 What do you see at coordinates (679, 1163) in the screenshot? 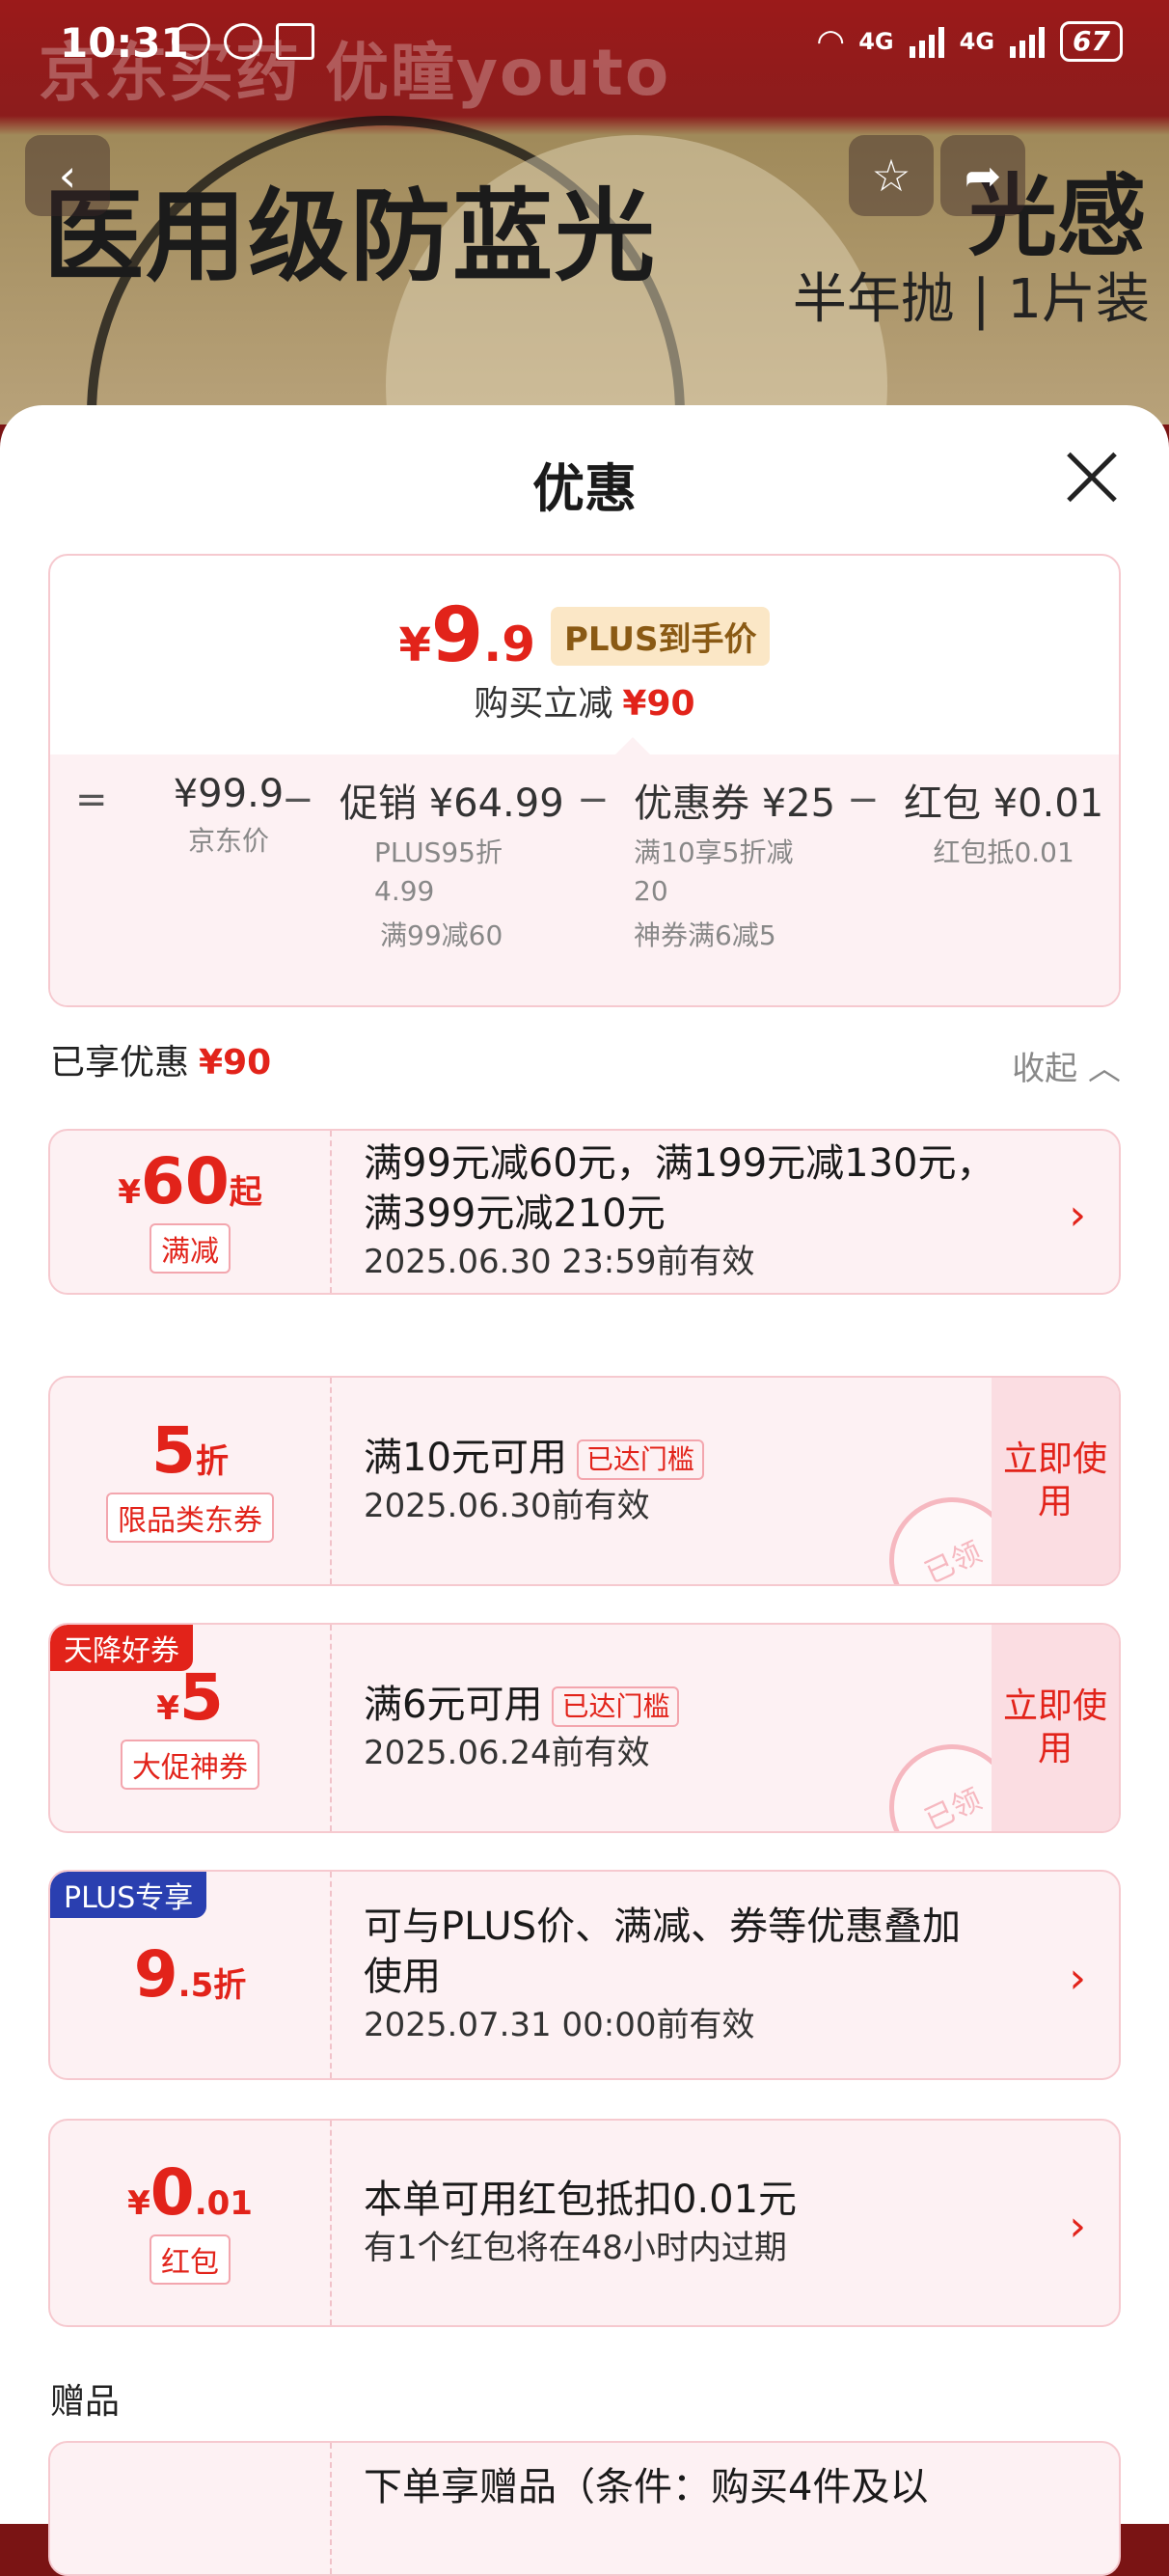
I see `card-desc: 满99元减60元，满199元减130元，` at bounding box center [679, 1163].